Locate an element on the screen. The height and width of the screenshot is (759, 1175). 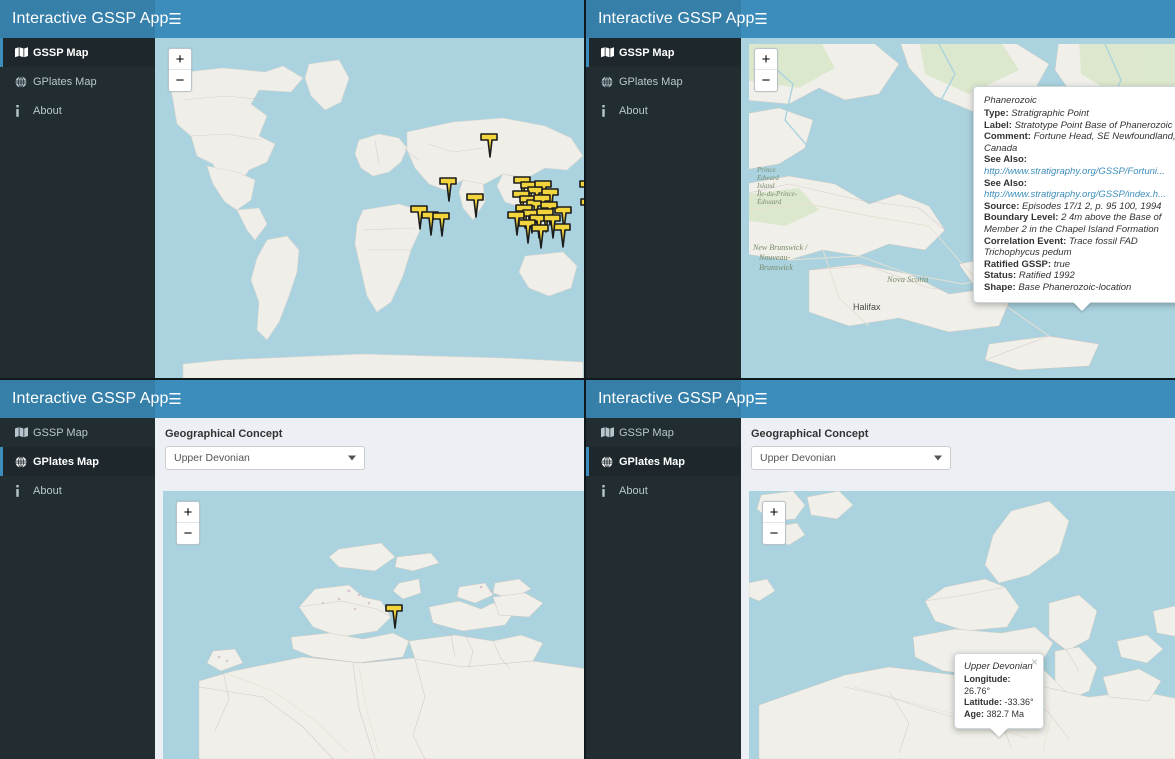
popup-row: Type: Stratigraphic Point is located at coordinates (1079, 114).